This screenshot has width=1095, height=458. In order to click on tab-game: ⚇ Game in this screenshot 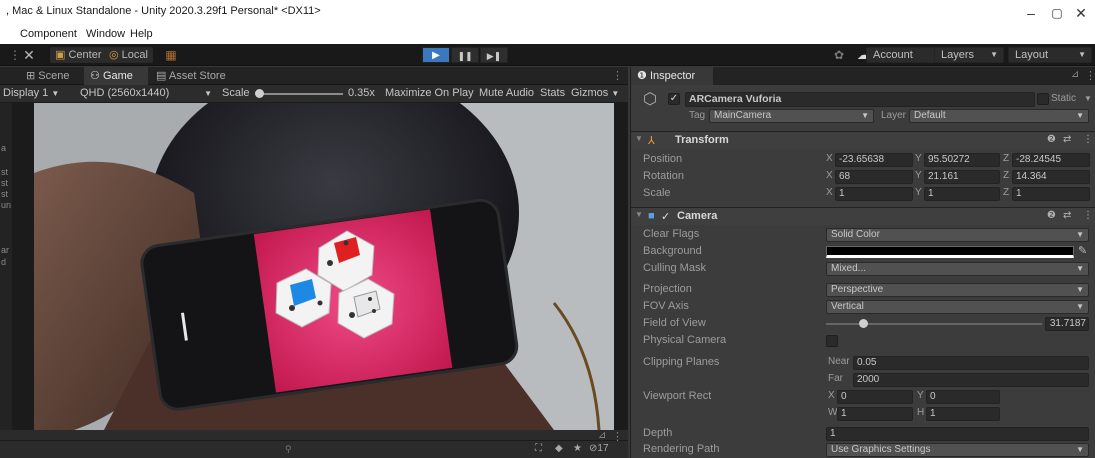, I will do `click(116, 76)`.